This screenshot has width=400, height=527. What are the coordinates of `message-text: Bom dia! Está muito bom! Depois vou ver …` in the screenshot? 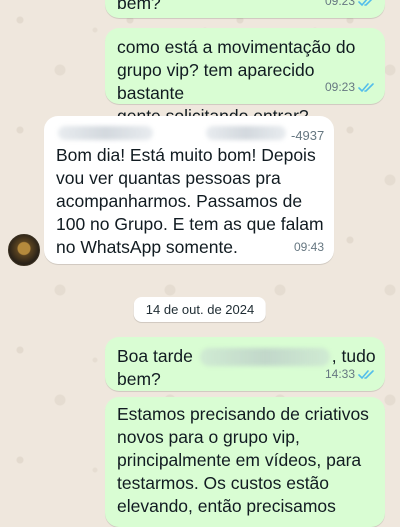 It's located at (190, 201).